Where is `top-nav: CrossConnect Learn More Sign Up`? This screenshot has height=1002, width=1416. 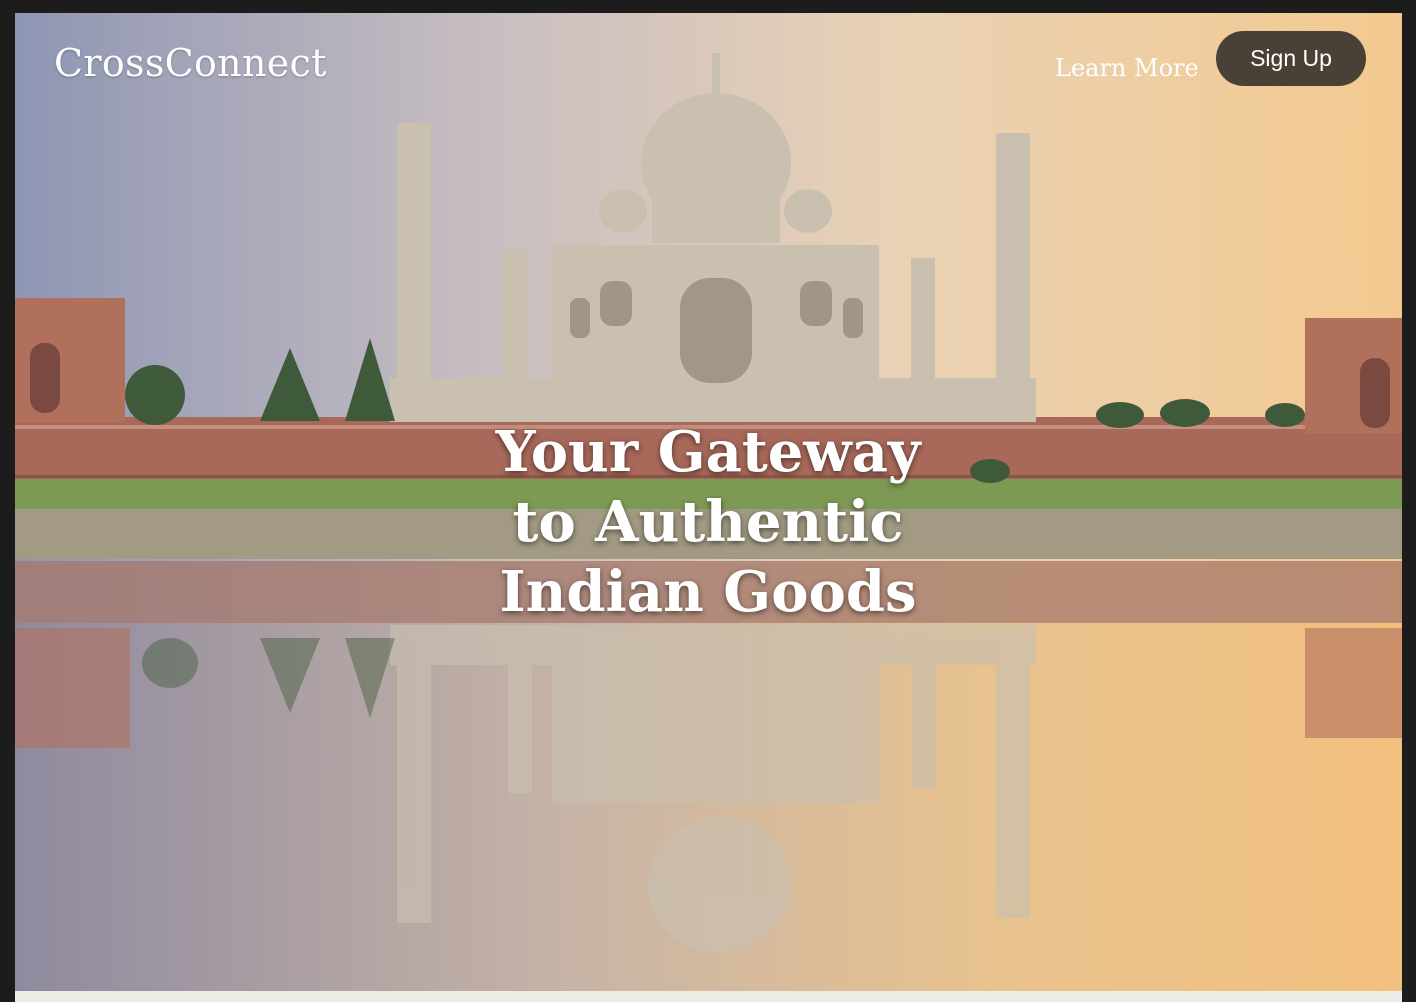 top-nav: CrossConnect Learn More Sign Up is located at coordinates (708, 63).